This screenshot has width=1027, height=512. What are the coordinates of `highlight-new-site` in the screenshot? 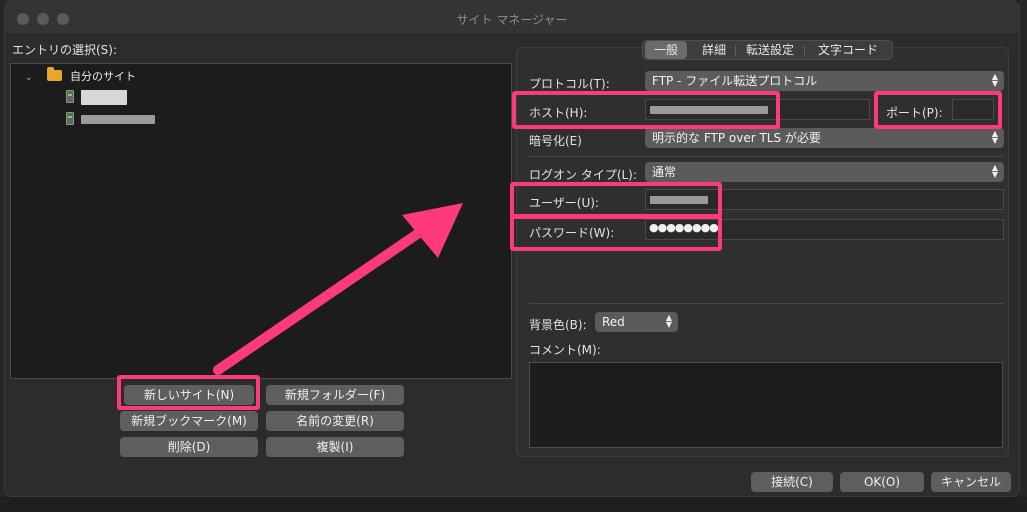 It's located at (188, 392).